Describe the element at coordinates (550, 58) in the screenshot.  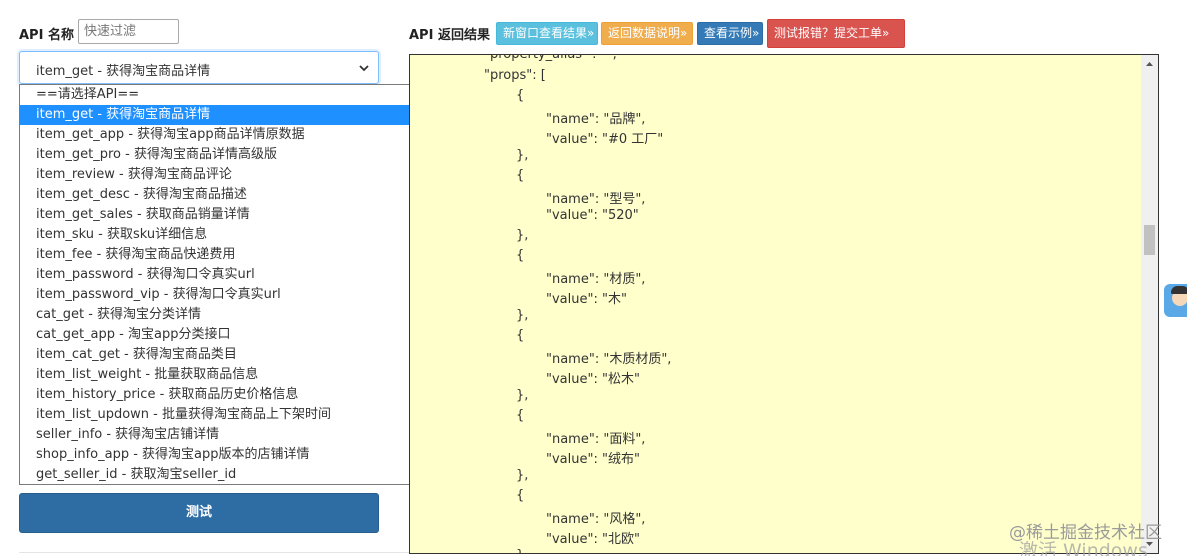
I see `json-line: "property_alias" : "",` at that location.